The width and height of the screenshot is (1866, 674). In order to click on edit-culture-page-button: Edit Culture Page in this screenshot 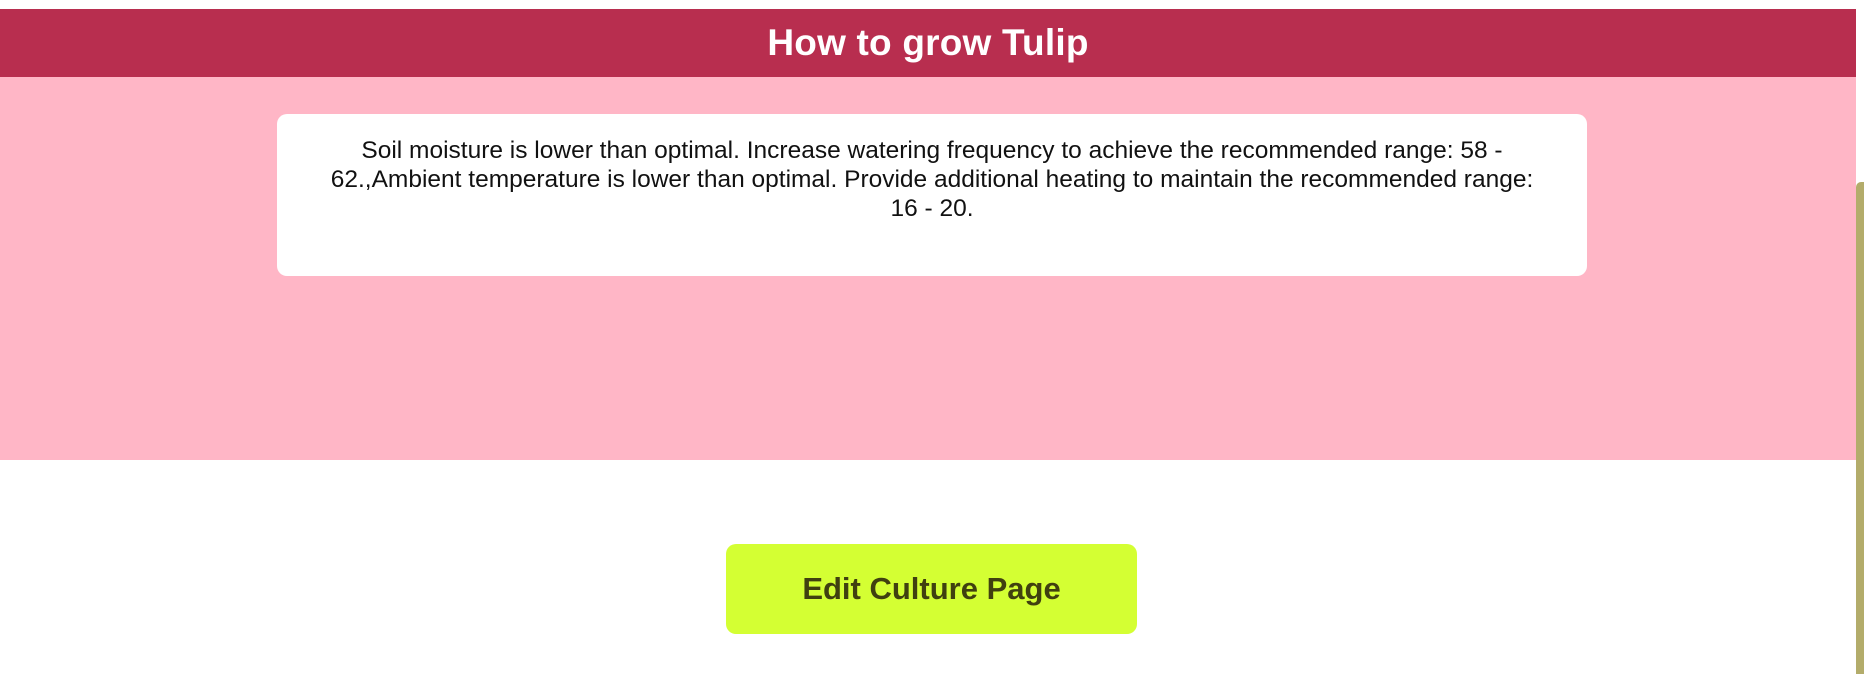, I will do `click(931, 589)`.